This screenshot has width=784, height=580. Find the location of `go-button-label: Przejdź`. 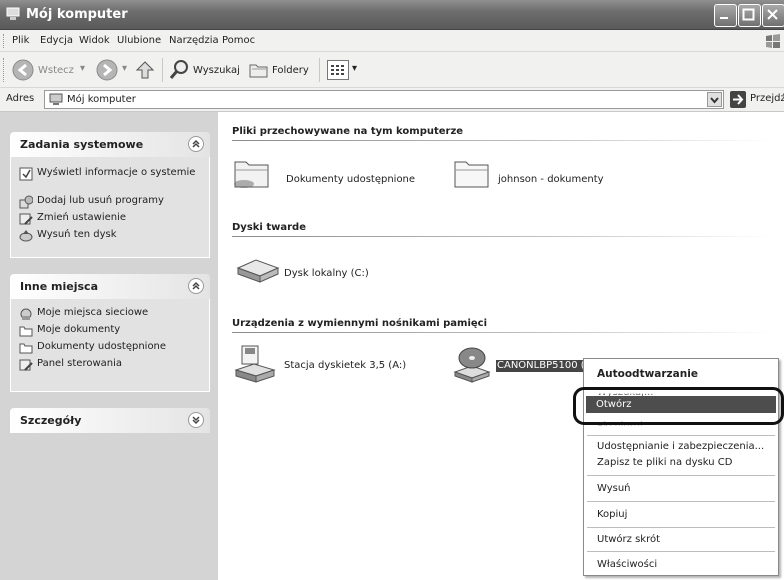

go-button-label: Przejdź is located at coordinates (767, 98).